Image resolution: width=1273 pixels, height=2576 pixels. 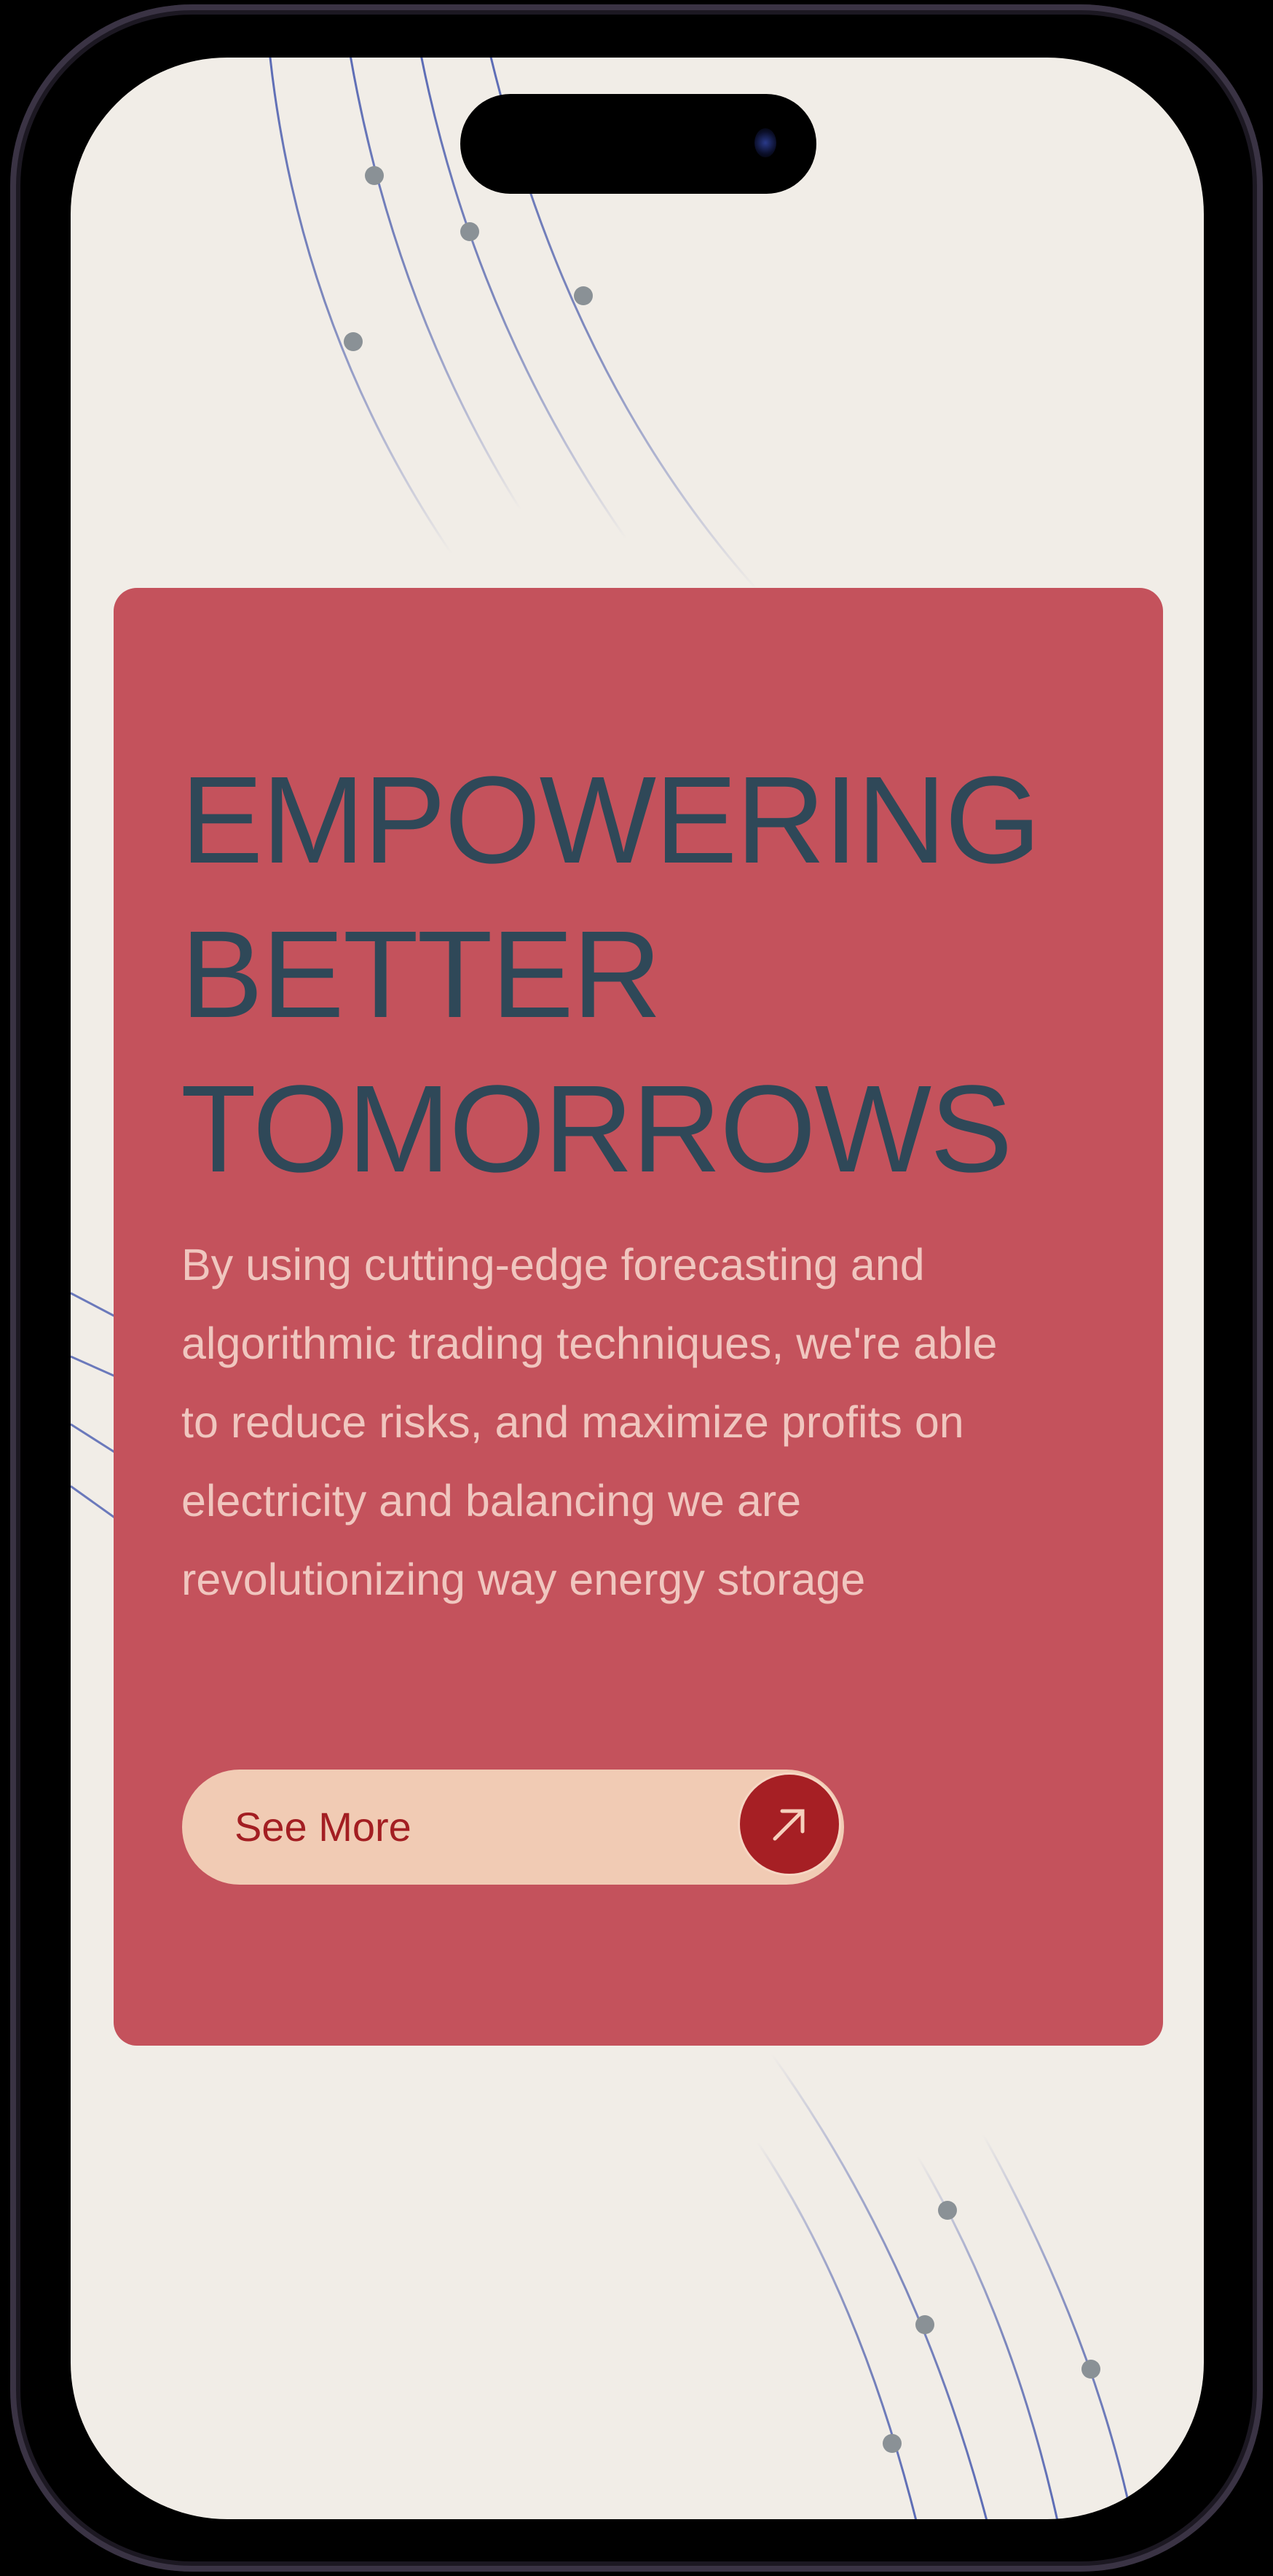 What do you see at coordinates (765, 142) in the screenshot?
I see `camera-icon` at bounding box center [765, 142].